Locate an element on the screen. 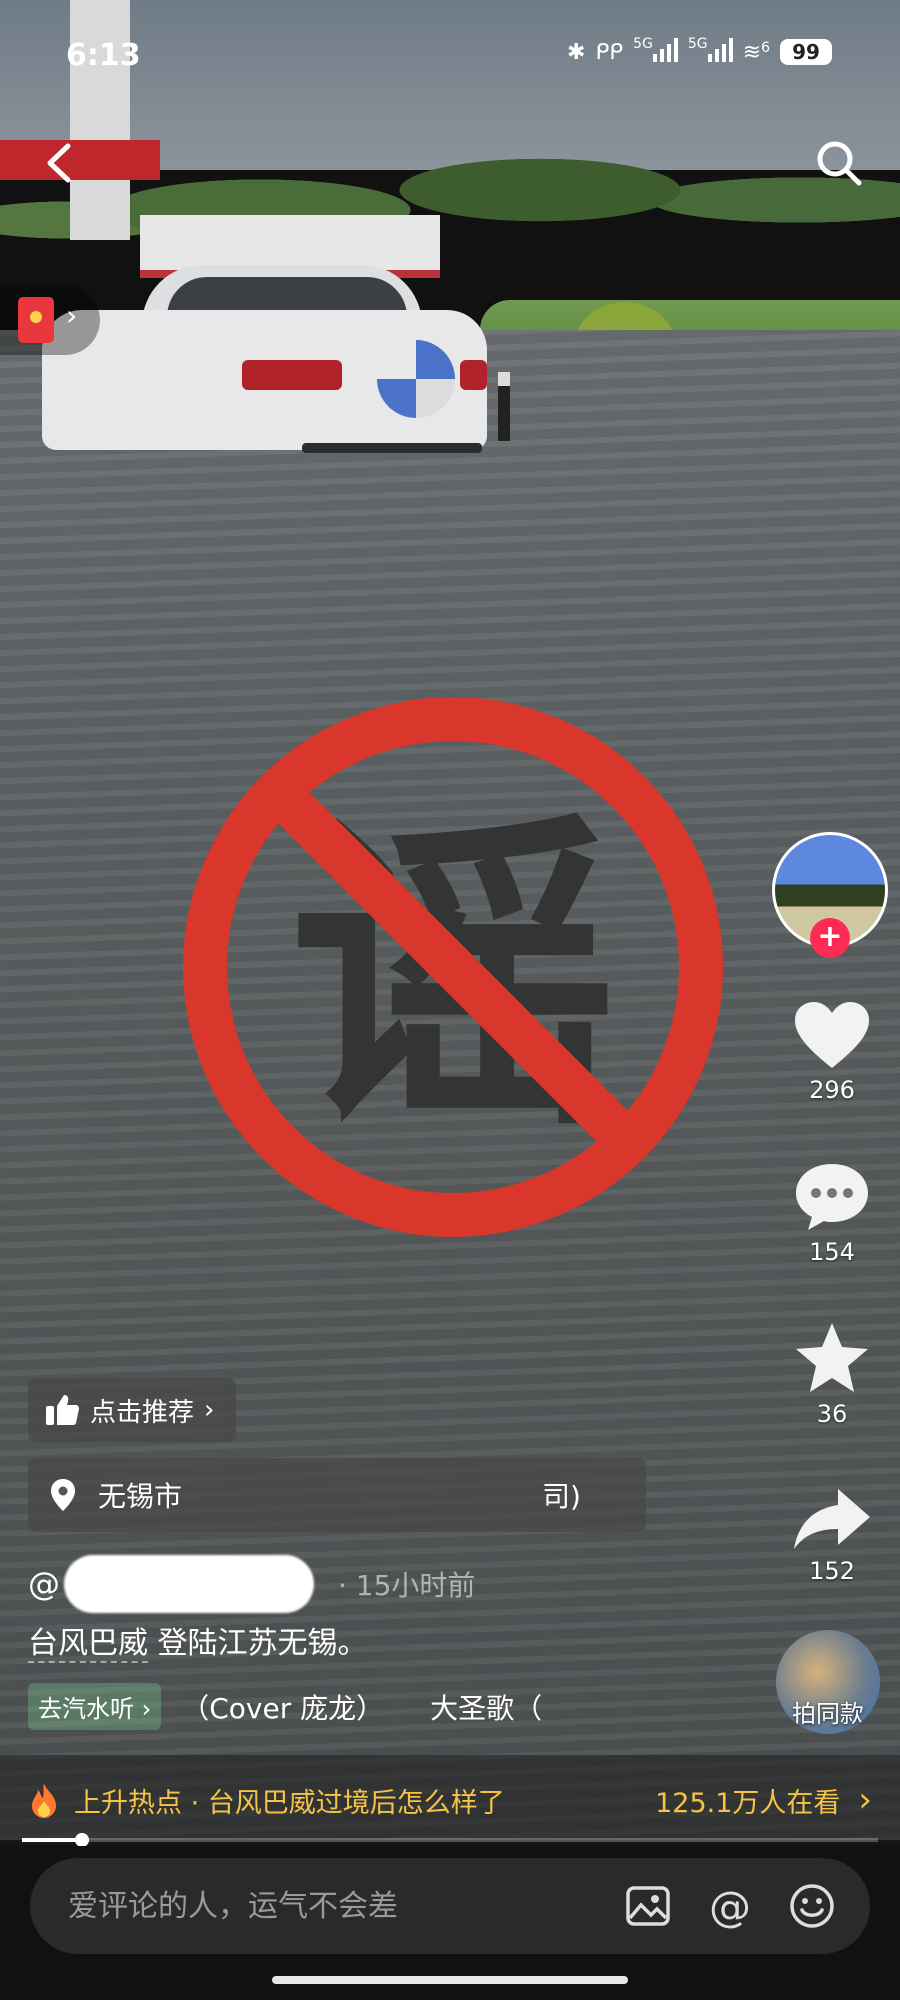 This screenshot has height=2000, width=900. hot-topic-label: 上升热点 · 台风巴威过境后怎么样了 is located at coordinates (289, 1803).